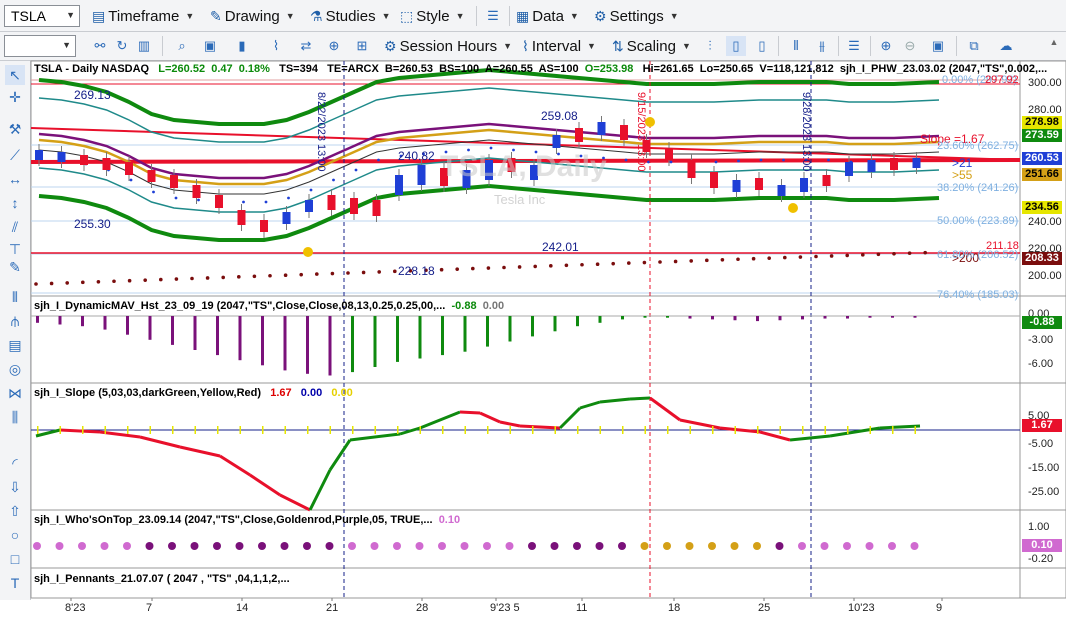 This screenshot has height=629, width=1066. I want to click on price-label-mid: 240.82, so click(416, 156).